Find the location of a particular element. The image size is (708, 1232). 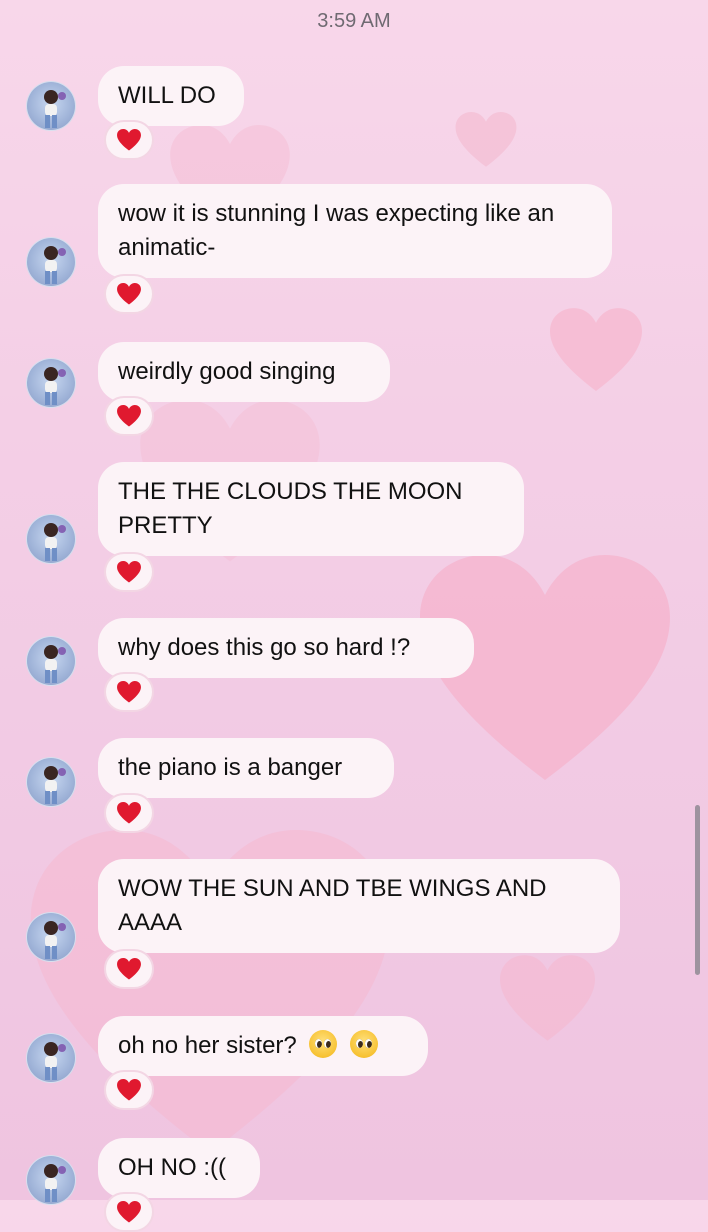

message-bubble: why does this go so hard !? is located at coordinates (286, 648).